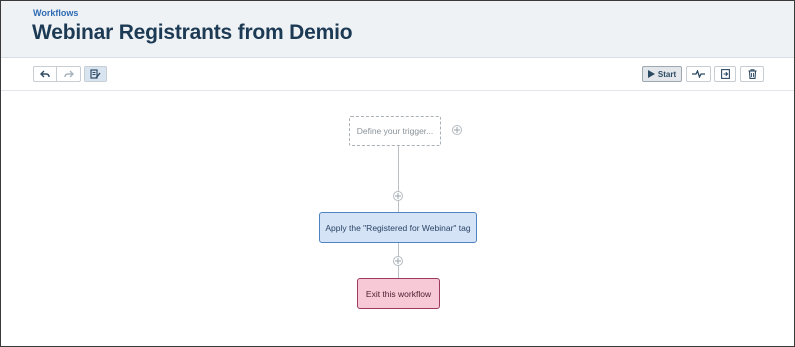  I want to click on exit-label: Exit this workflow, so click(398, 293).